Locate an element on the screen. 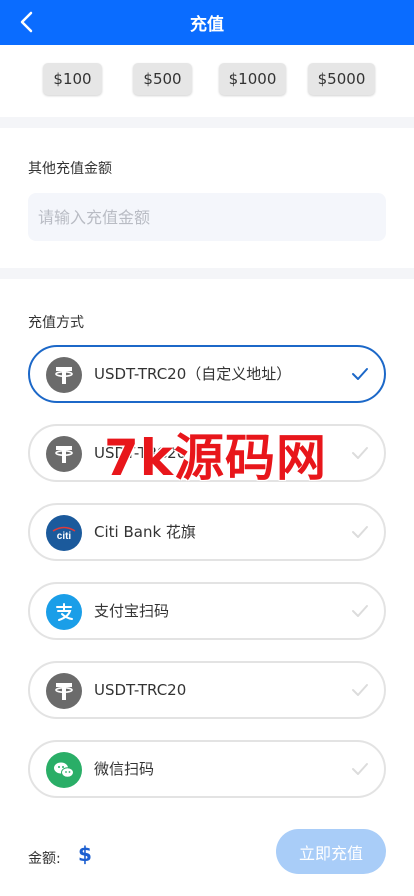 The image size is (414, 896). amount-input is located at coordinates (207, 217).